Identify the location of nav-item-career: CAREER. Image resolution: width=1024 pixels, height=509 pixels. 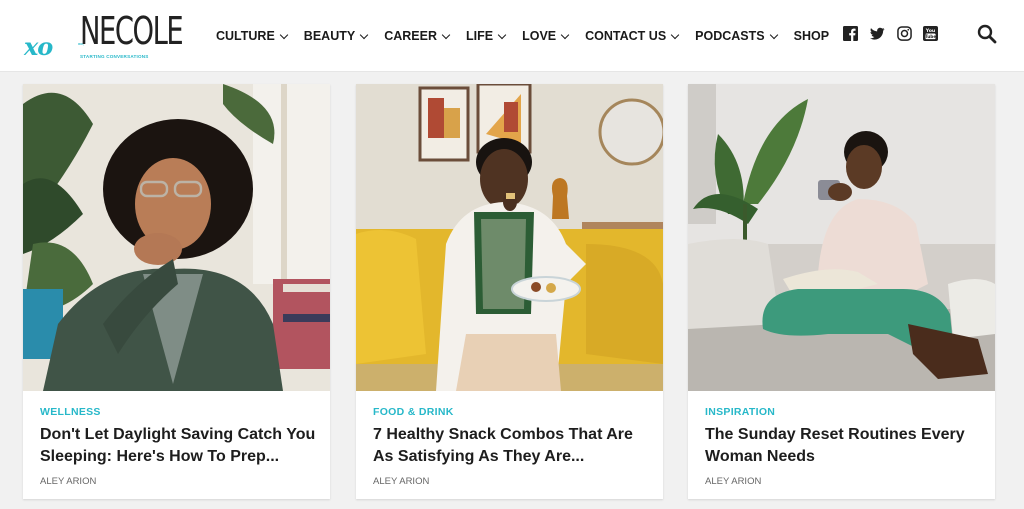
(417, 36).